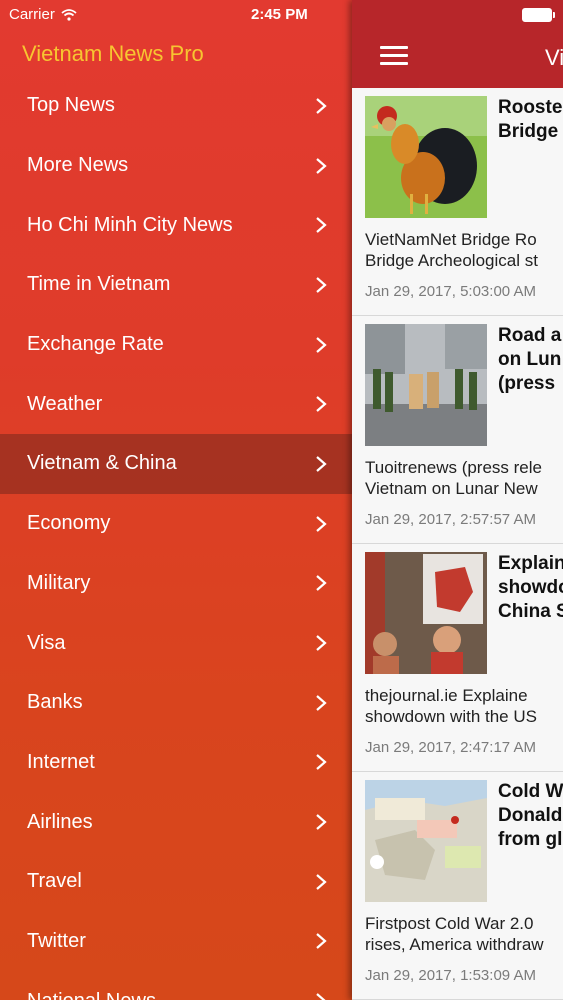 This screenshot has height=1000, width=563. I want to click on carrier-indicator: Carrier, so click(43, 14).